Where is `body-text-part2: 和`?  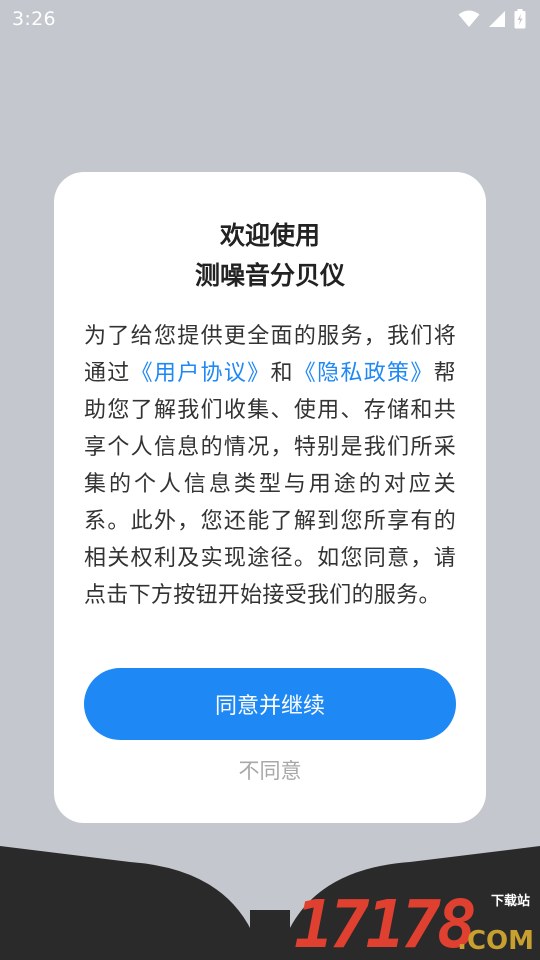
body-text-part2: 和 is located at coordinates (282, 373).